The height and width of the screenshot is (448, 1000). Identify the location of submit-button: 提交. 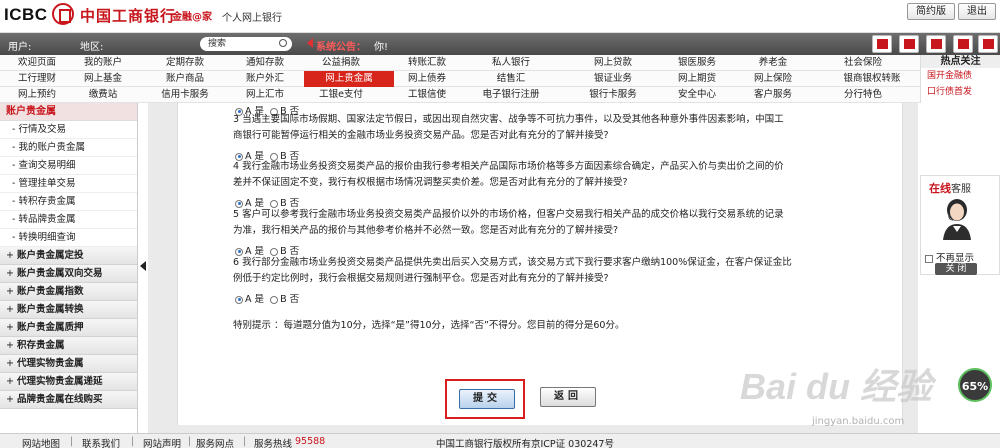
(487, 399).